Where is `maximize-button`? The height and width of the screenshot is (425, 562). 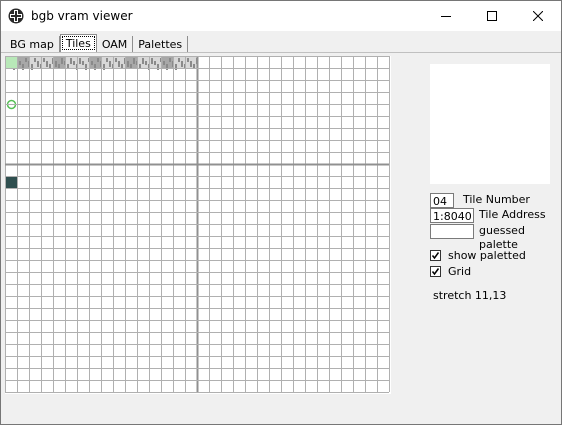 maximize-button is located at coordinates (492, 16).